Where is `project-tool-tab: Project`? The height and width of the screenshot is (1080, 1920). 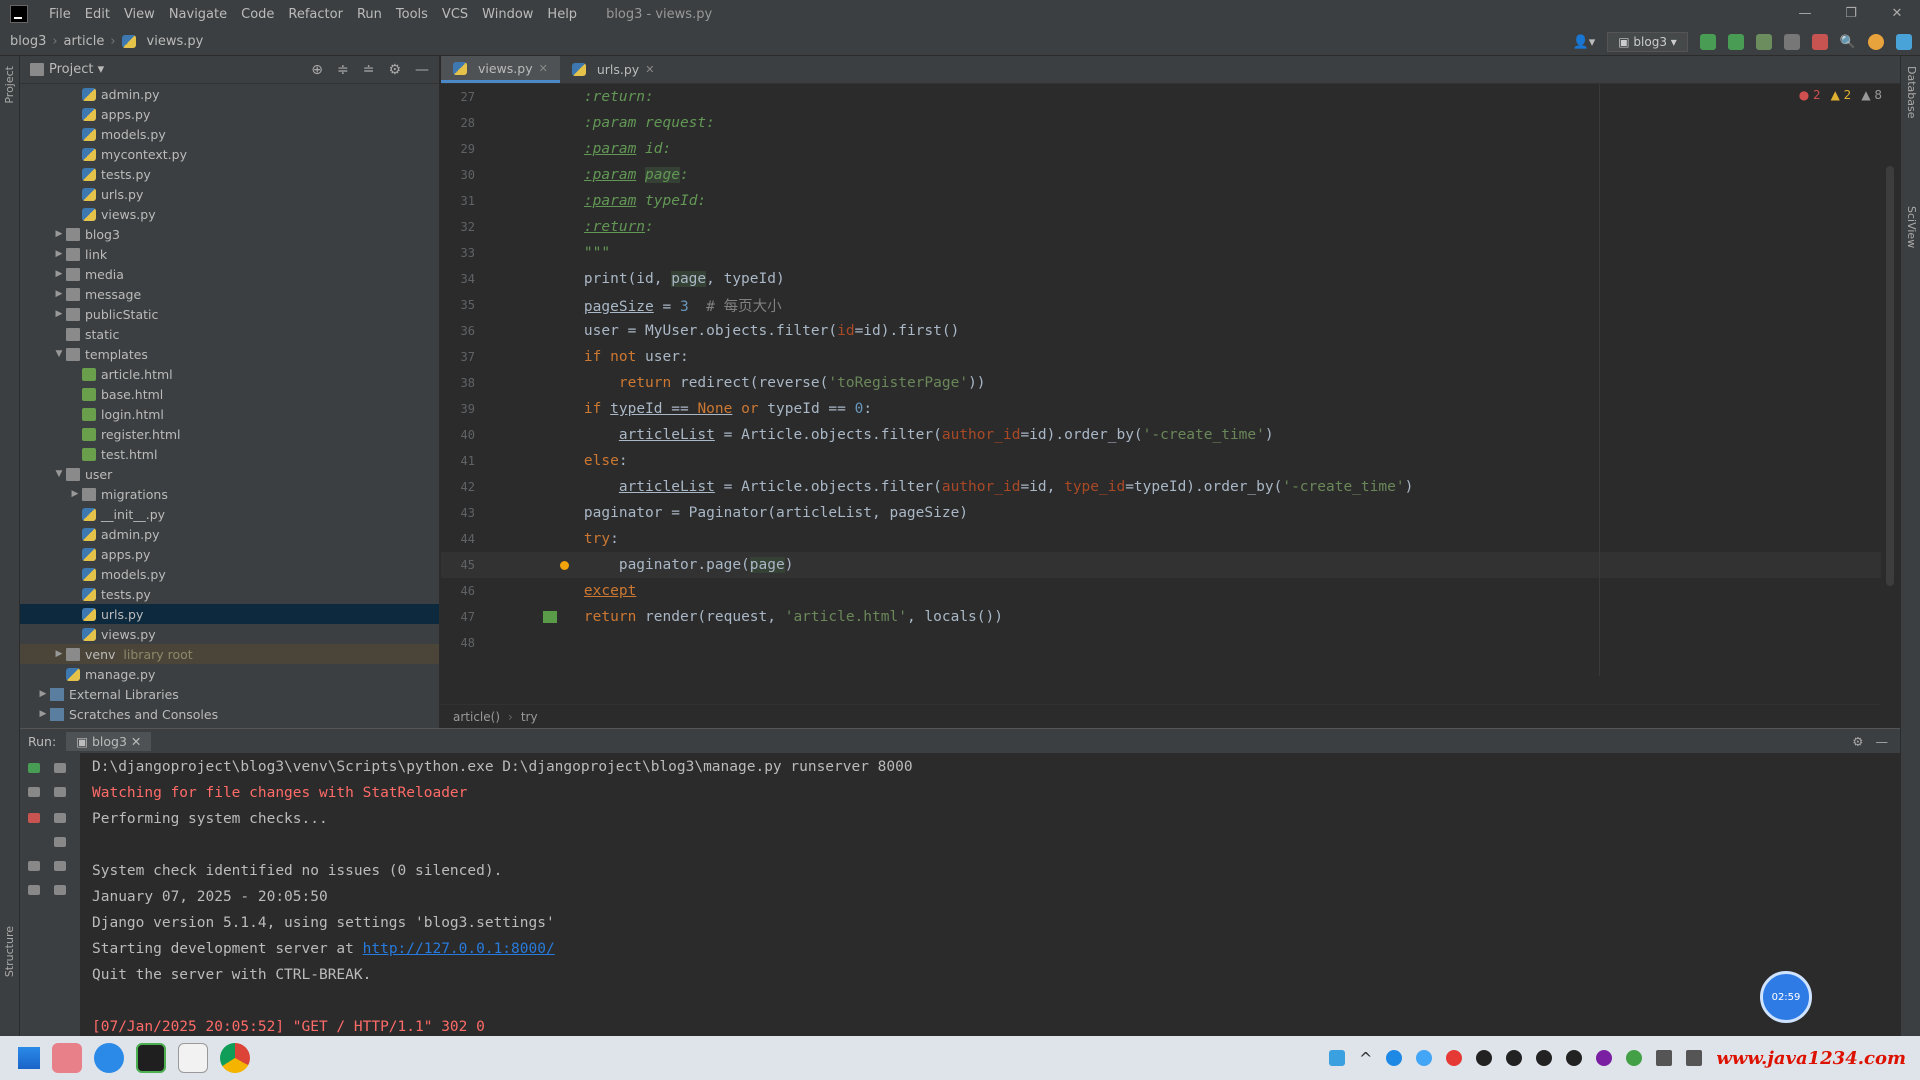 project-tool-tab: Project is located at coordinates (9, 85).